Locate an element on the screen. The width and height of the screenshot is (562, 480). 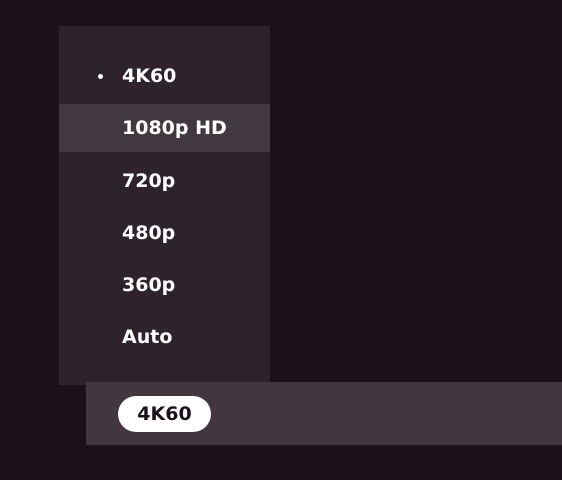
quality-option-1080p: 1080p HD is located at coordinates (164, 128).